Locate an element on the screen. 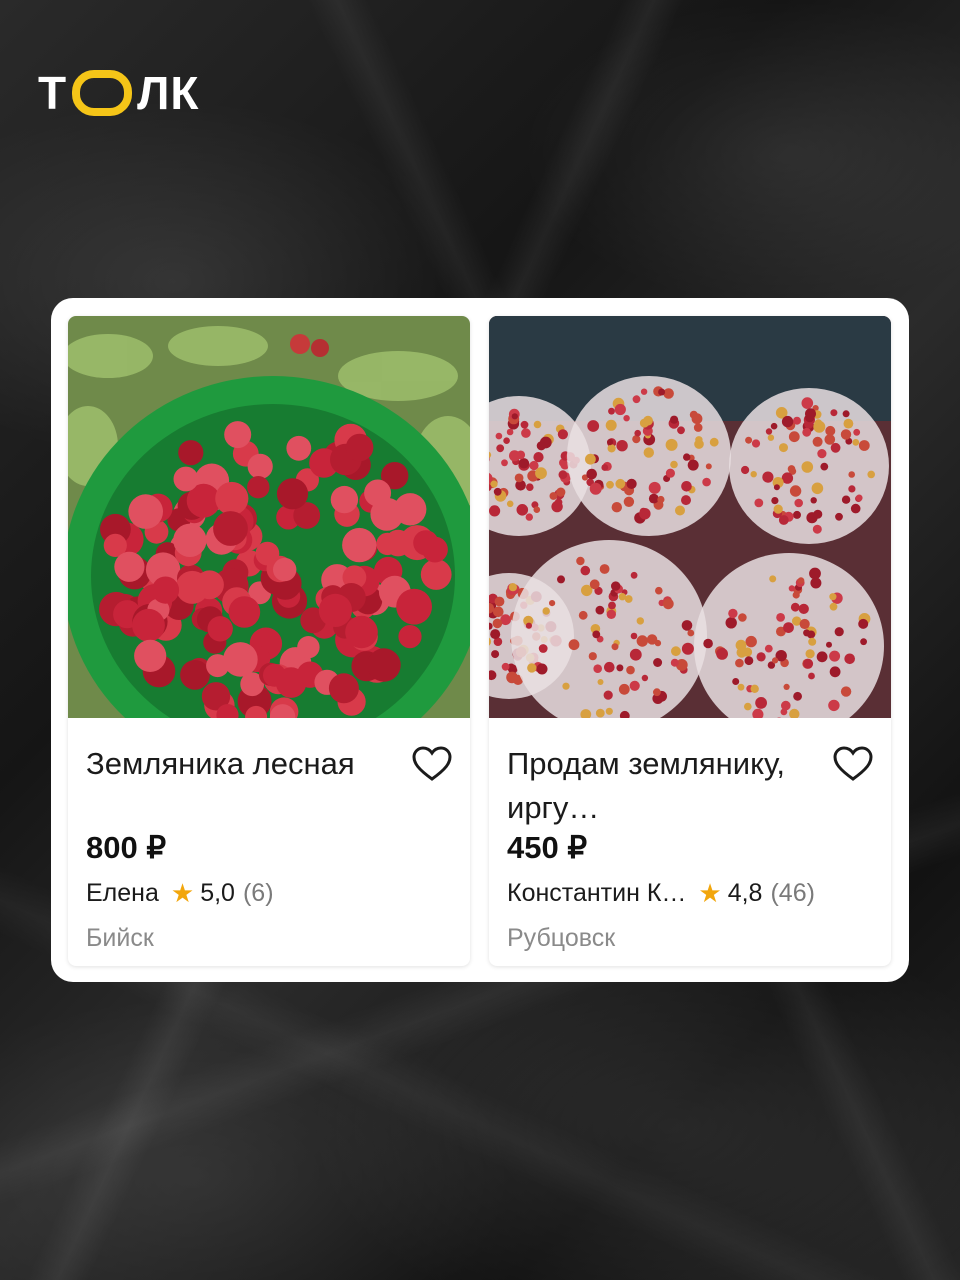 This screenshot has width=960, height=1280. listing-title: Земляника лесная is located at coordinates (246, 764).